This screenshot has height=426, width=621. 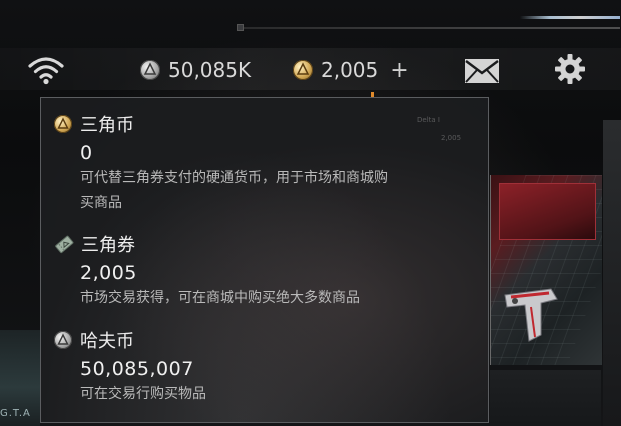 What do you see at coordinates (108, 245) in the screenshot?
I see `entry-title: 三角券` at bounding box center [108, 245].